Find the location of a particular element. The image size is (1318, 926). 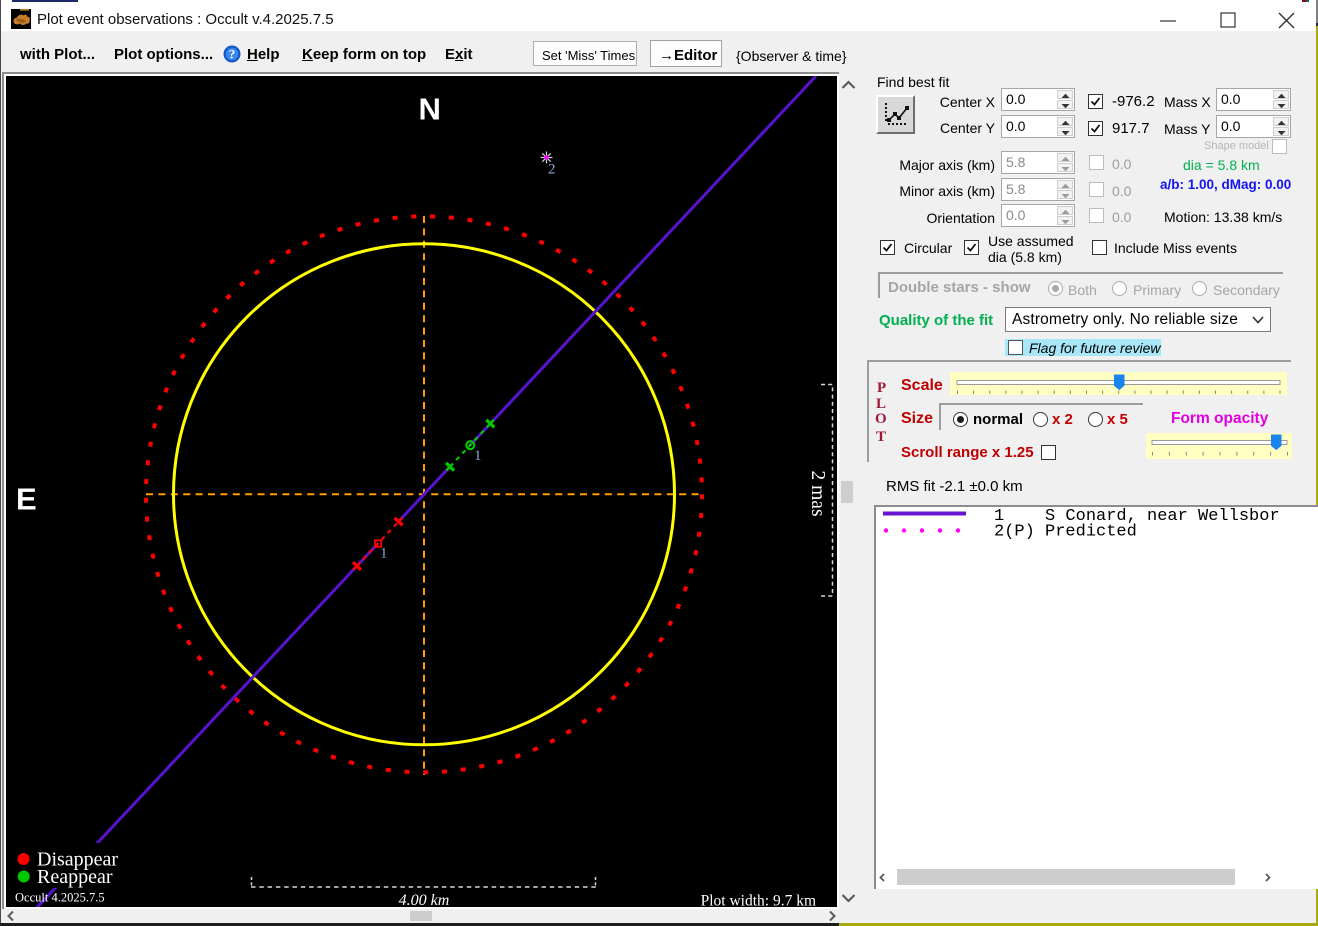

svg-text: E is located at coordinates (26, 499).